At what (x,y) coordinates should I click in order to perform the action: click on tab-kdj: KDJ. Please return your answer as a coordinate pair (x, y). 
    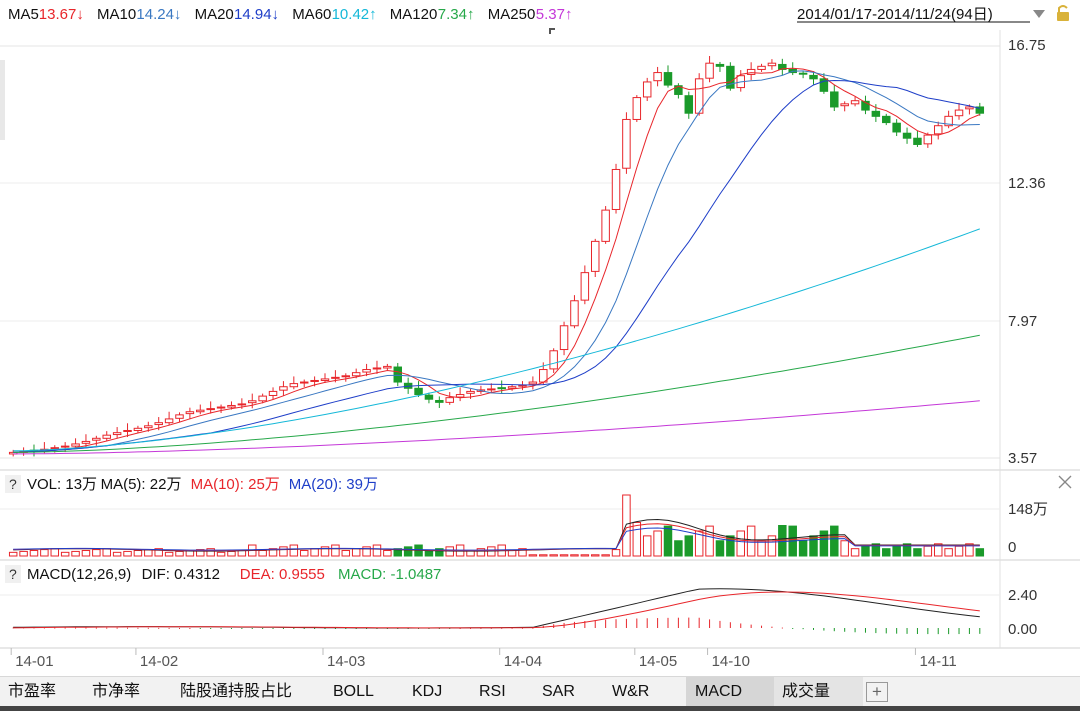
    Looking at the image, I should click on (445, 692).